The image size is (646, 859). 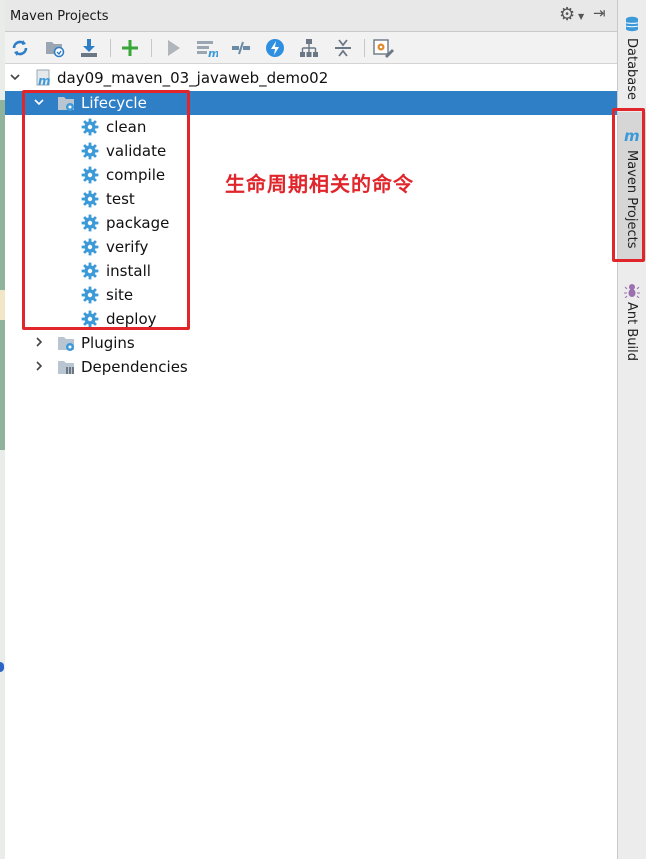 I want to click on dependencies-label: Dependencies, so click(x=134, y=367).